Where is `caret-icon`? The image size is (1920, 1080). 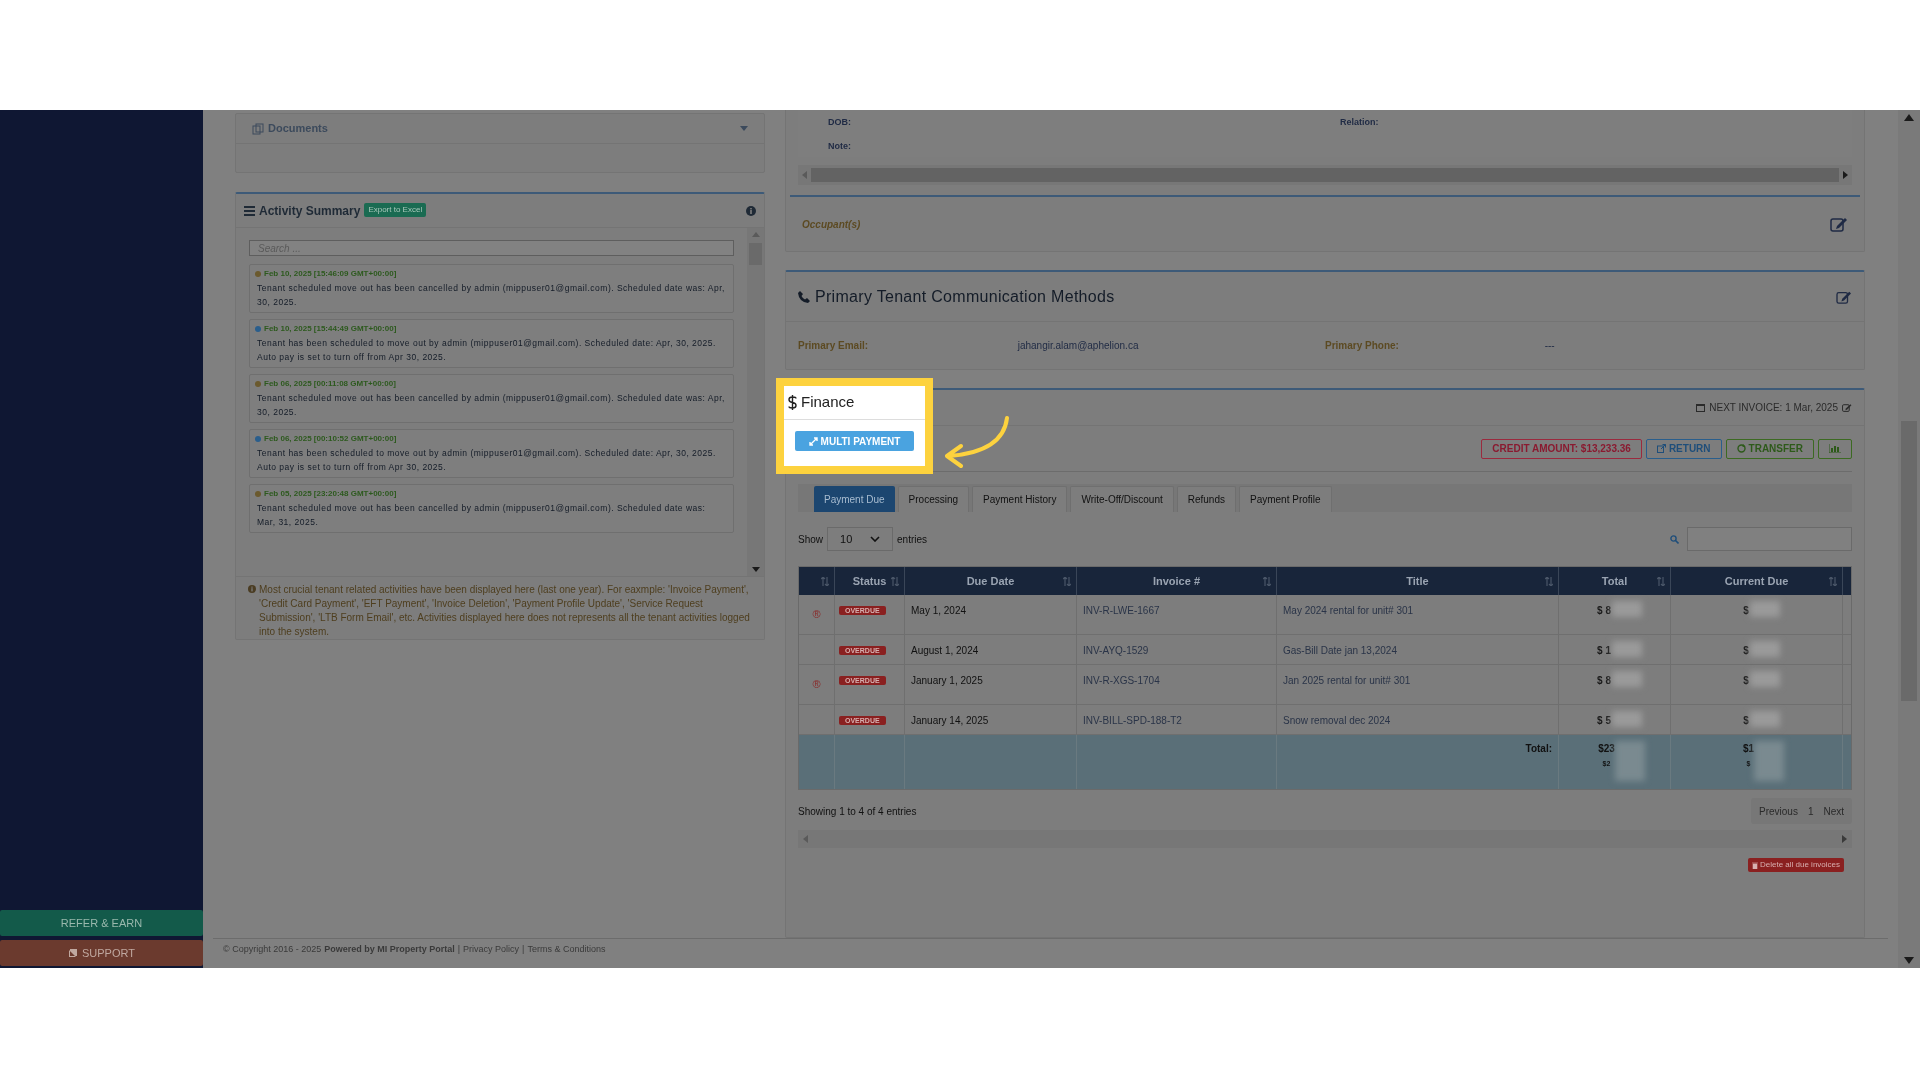
caret-icon is located at coordinates (875, 539).